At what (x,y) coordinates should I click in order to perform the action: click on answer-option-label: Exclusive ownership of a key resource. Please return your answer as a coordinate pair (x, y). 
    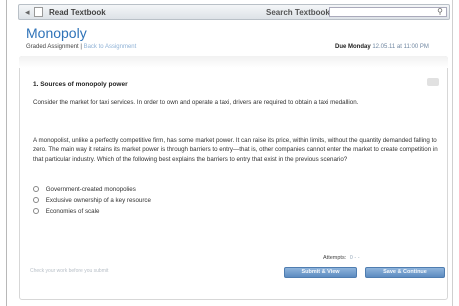
    Looking at the image, I should click on (98, 200).